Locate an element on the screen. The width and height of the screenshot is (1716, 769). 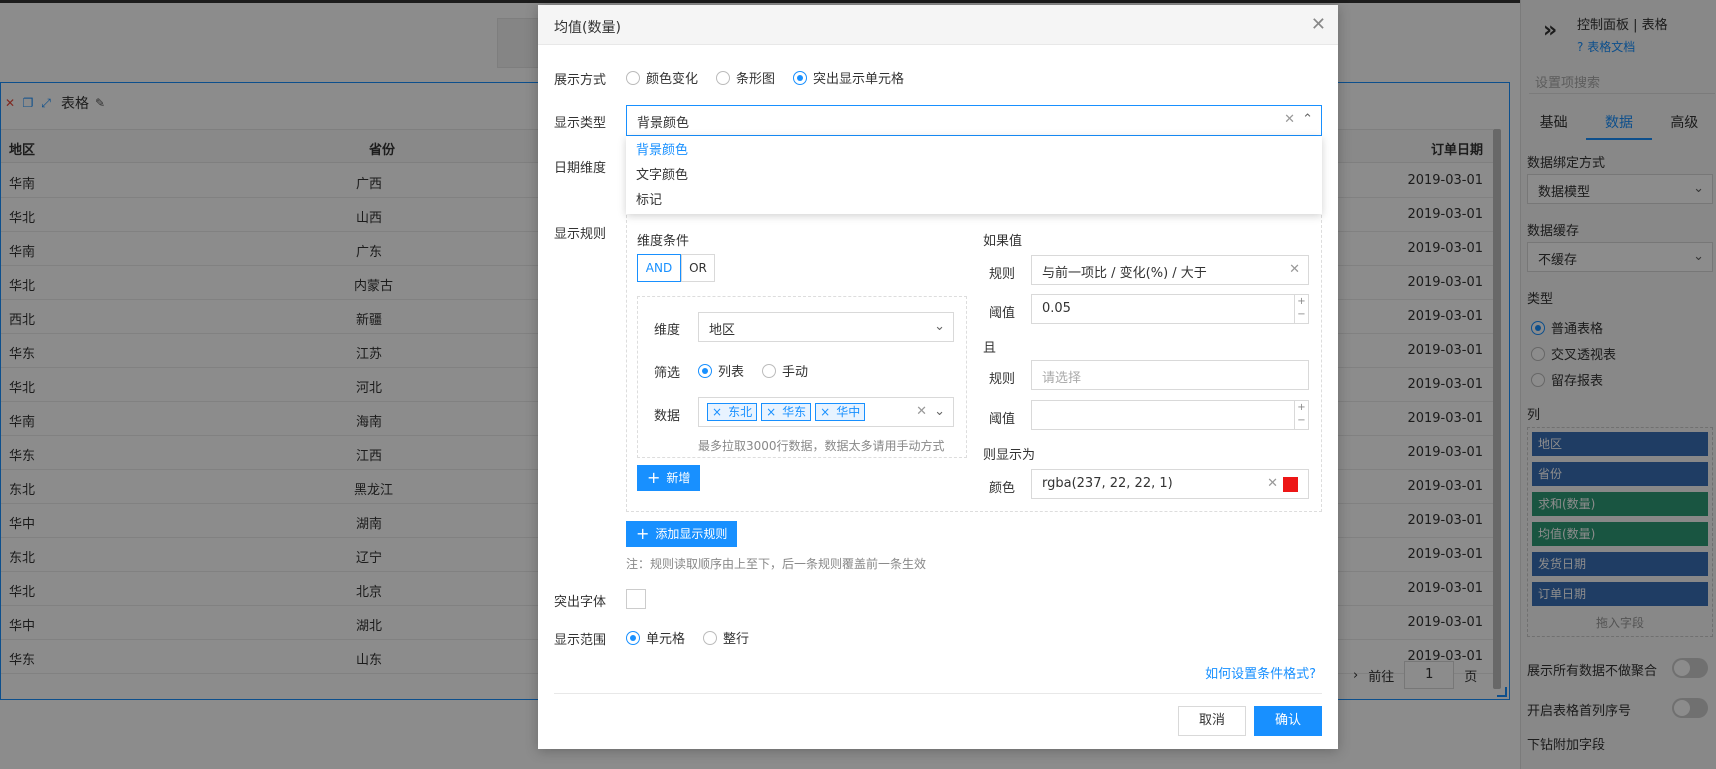
color-label: 颜色 is located at coordinates (1002, 488).